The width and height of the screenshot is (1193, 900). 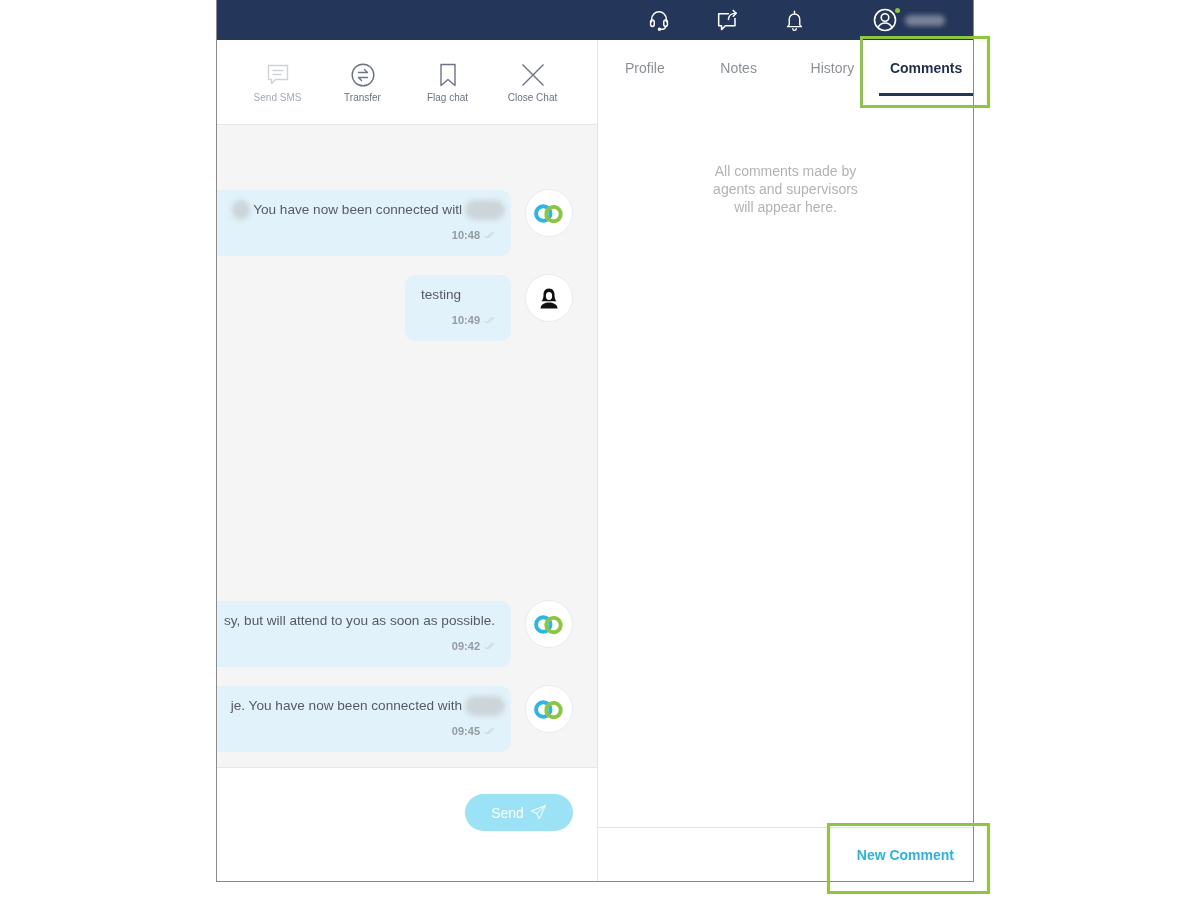 I want to click on message-time: 09:42, so click(x=465, y=646).